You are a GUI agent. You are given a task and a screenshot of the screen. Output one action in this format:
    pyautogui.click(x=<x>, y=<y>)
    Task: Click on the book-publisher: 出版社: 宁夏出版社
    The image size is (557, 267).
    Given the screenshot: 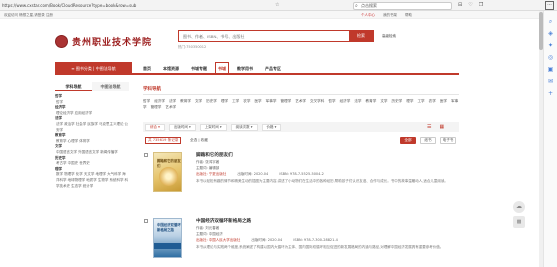 What is the action you would take?
    pyautogui.click(x=211, y=174)
    